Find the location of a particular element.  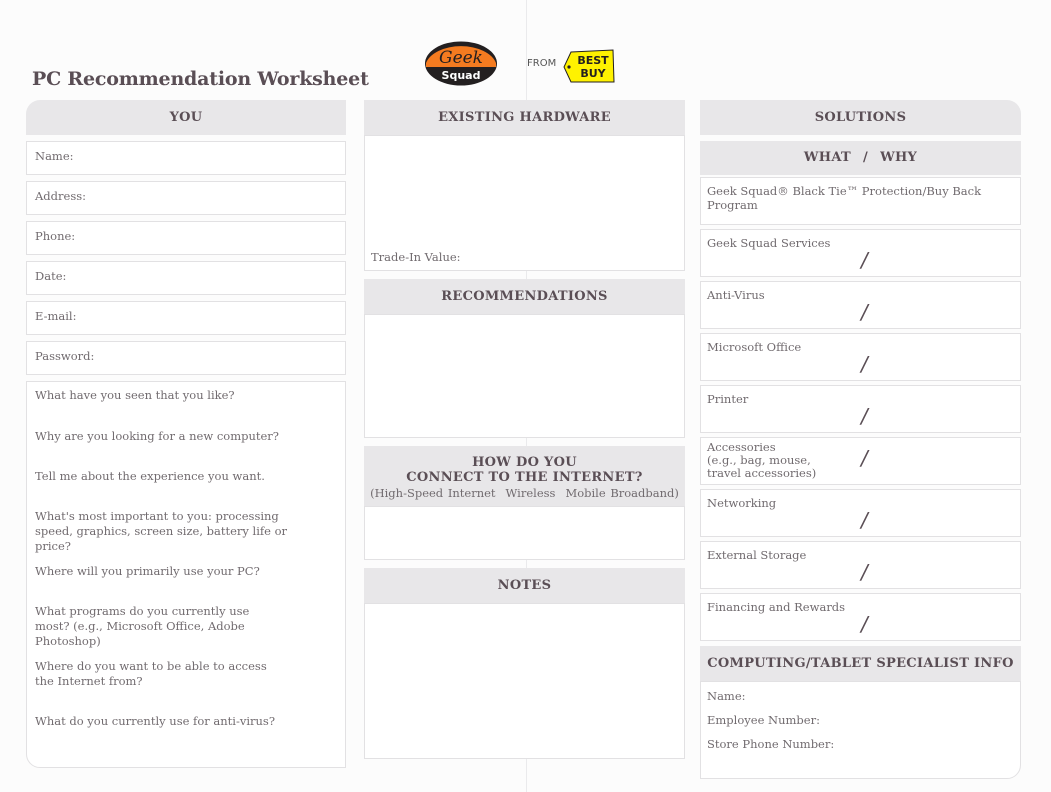

password-label: Password: is located at coordinates (65, 356).